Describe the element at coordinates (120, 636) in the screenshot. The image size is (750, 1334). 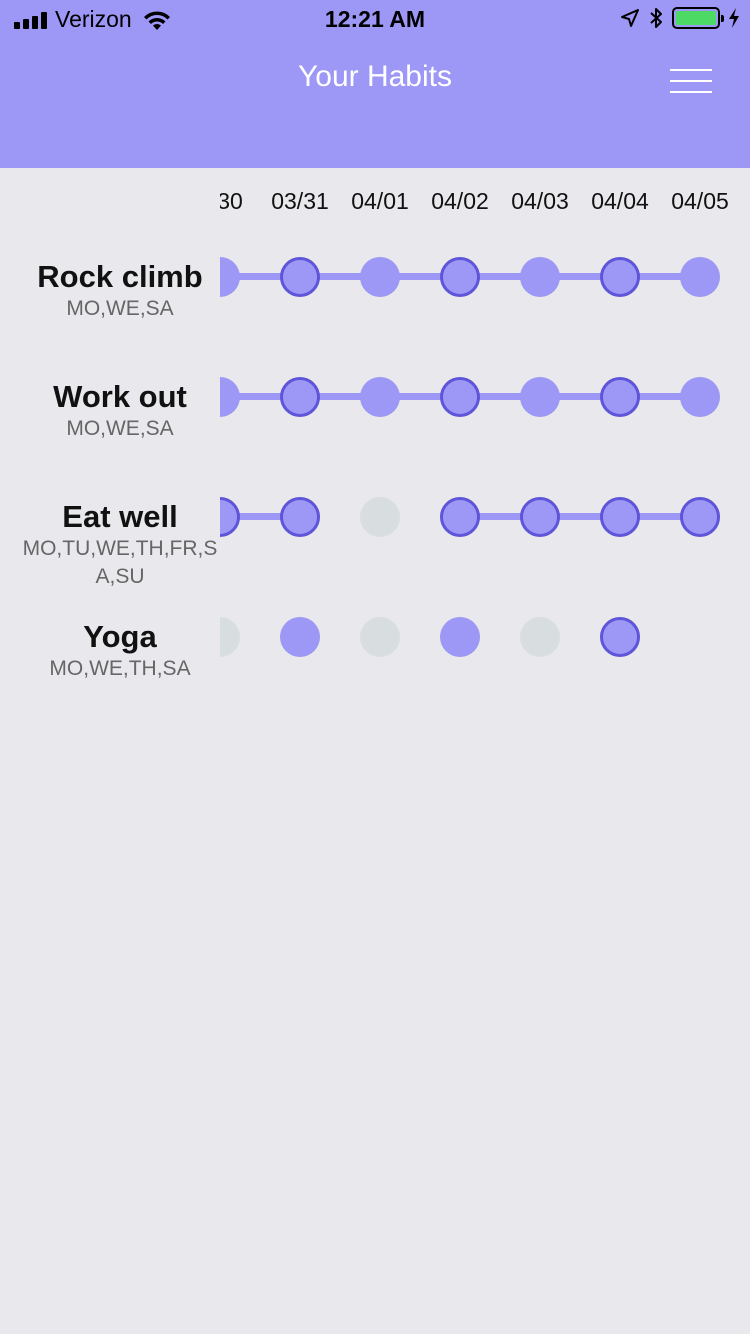
I see `habit-name: Yoga` at that location.